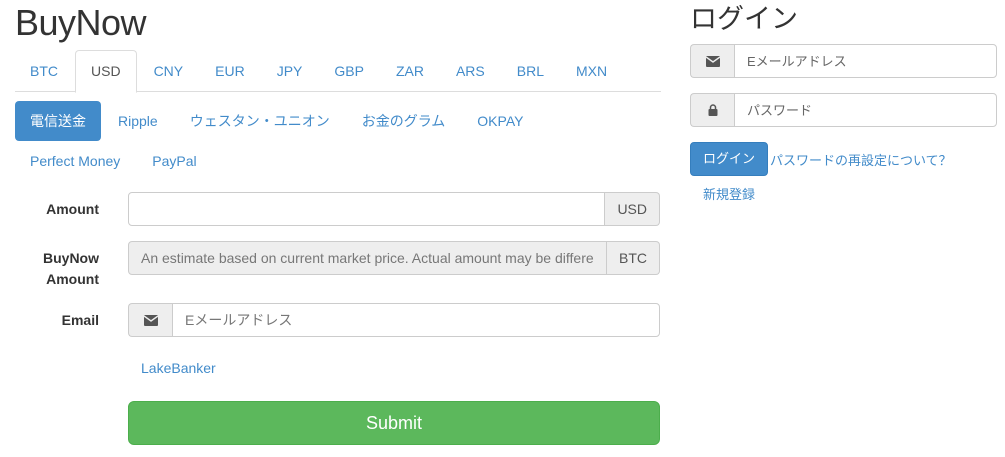 This screenshot has height=457, width=1005. I want to click on tab-eur: EUR, so click(230, 71).